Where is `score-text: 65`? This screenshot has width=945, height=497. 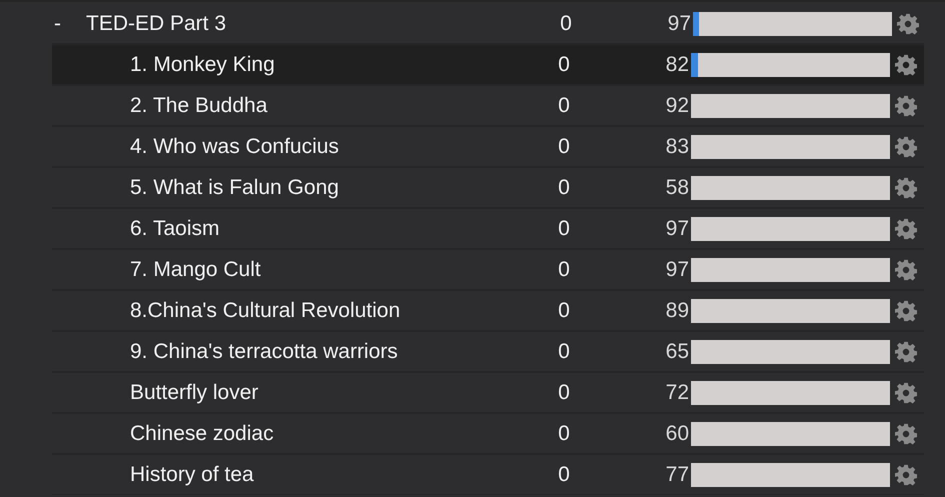 score-text: 65 is located at coordinates (677, 352).